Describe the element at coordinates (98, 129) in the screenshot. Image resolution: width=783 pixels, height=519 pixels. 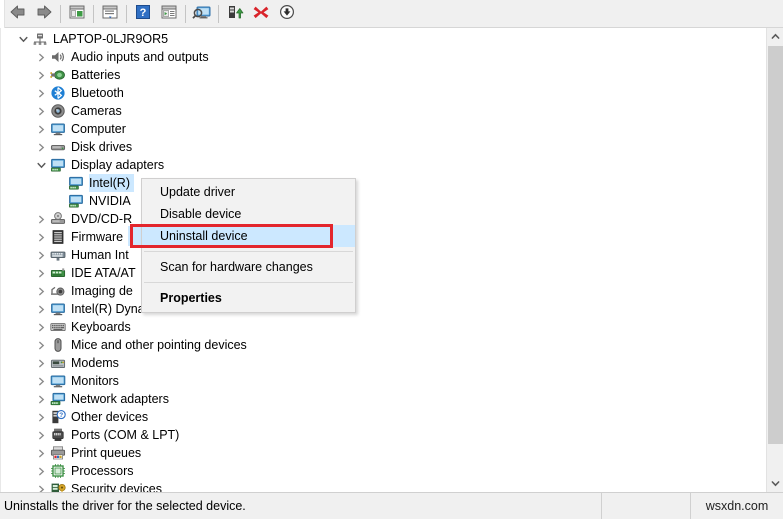
I see `tree-item-label: Computer` at that location.